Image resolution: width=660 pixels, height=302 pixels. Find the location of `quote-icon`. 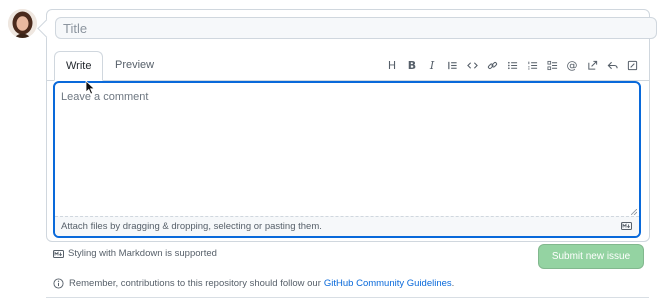

quote-icon is located at coordinates (452, 65).